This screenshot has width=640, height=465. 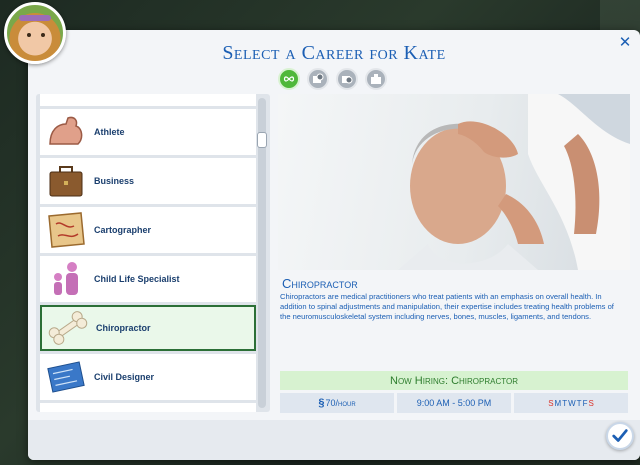 I want to click on close-icon: ✕, so click(x=625, y=42).